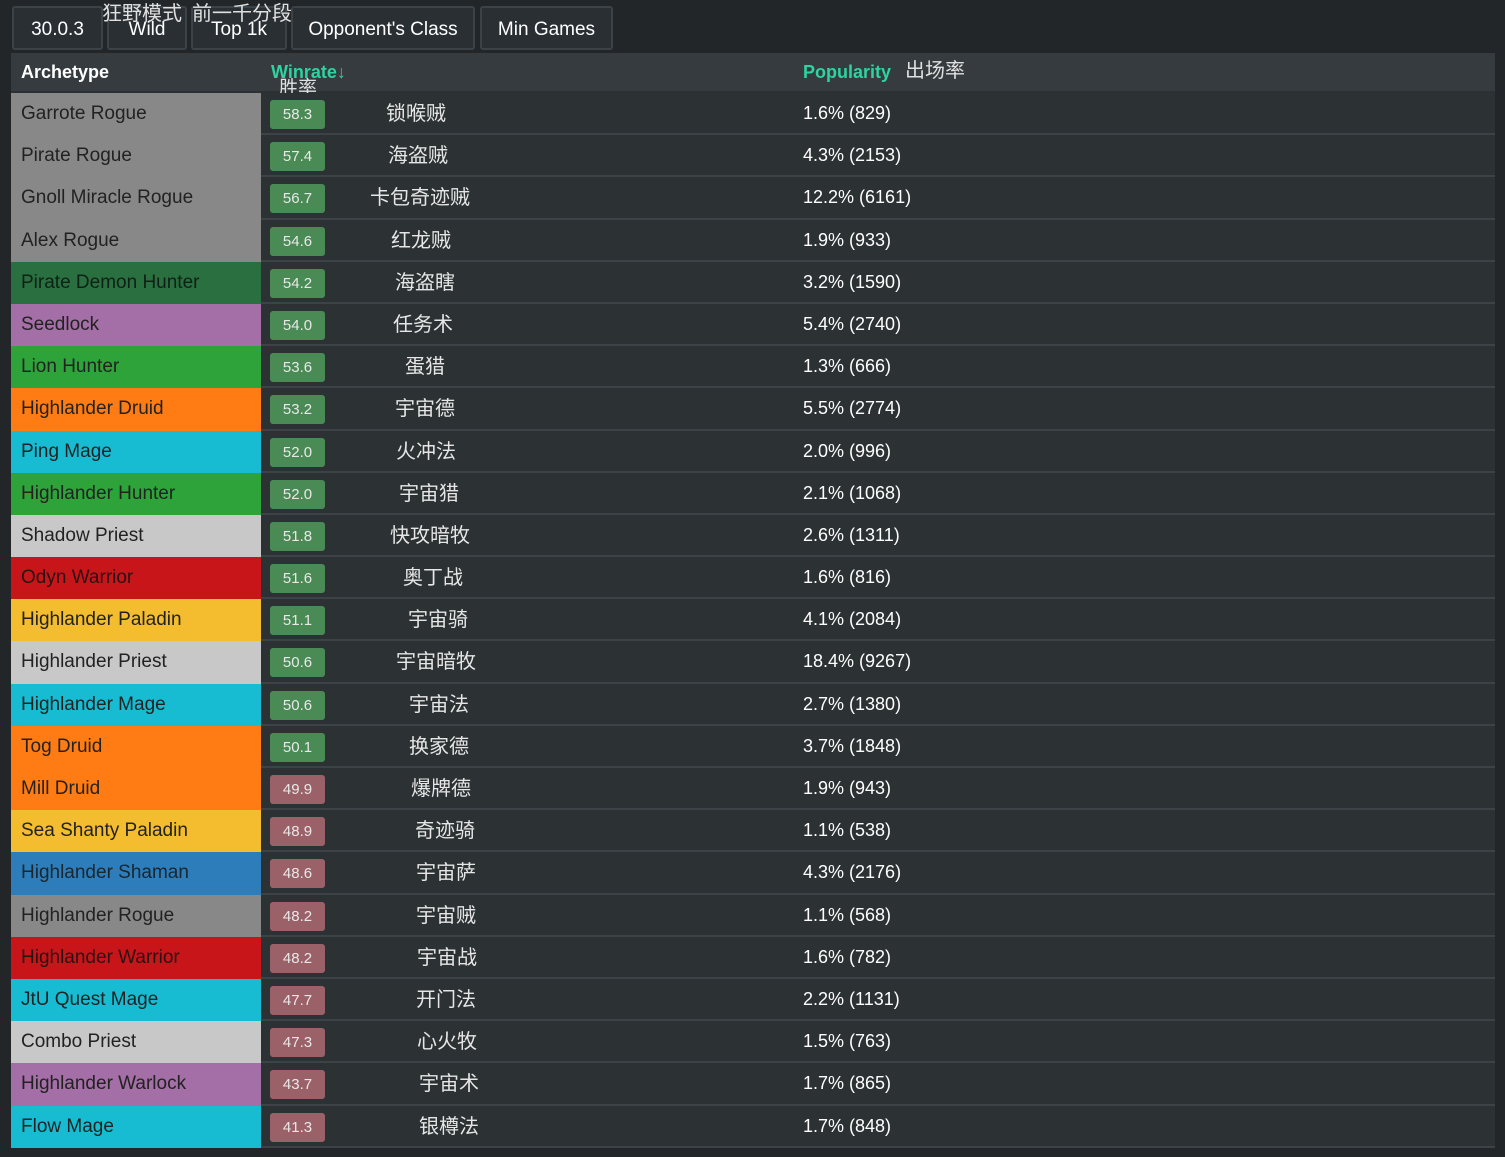 The height and width of the screenshot is (1157, 1505). I want to click on table-row: Flow Mage 41.3 银樽法 1.7% (848), so click(753, 1126).